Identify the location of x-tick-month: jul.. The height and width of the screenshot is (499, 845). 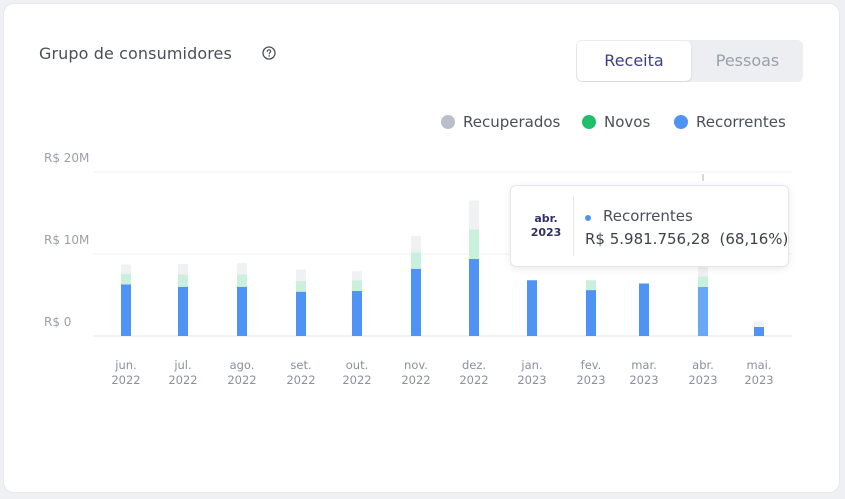
(182, 365).